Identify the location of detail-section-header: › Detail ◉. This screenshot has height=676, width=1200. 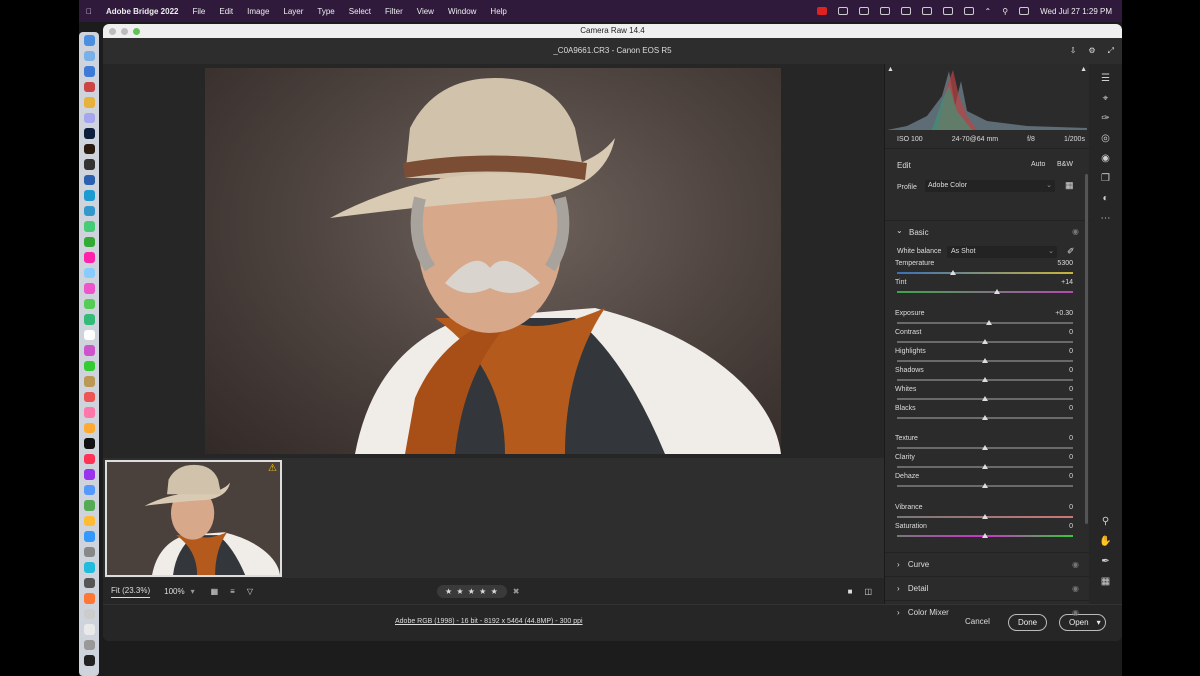
(987, 588).